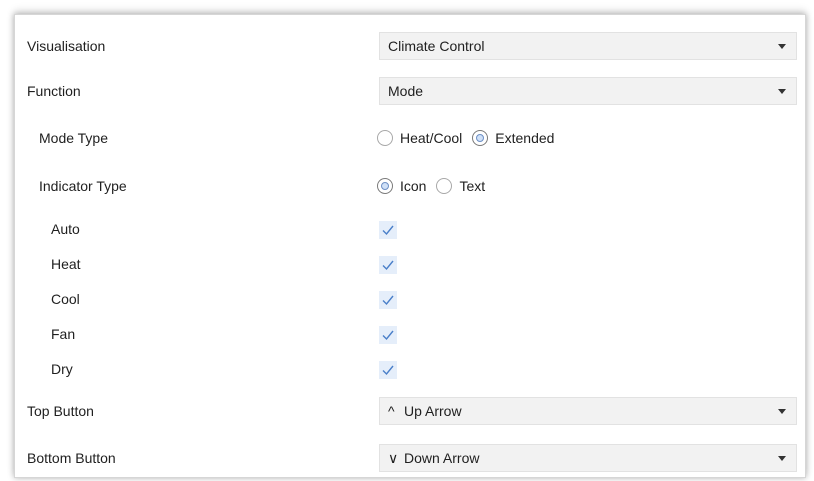 The height and width of the screenshot is (481, 814). Describe the element at coordinates (413, 186) in the screenshot. I see `radio-label: Icon` at that location.